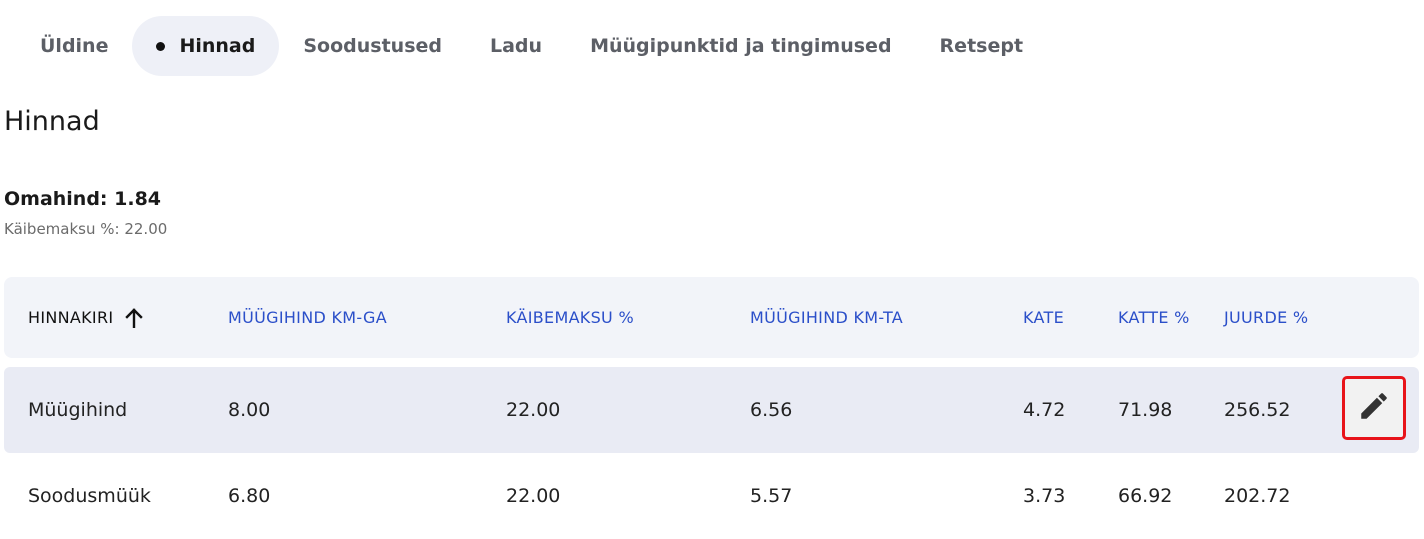  What do you see at coordinates (1044, 496) in the screenshot?
I see `cell-kate: 3.73` at bounding box center [1044, 496].